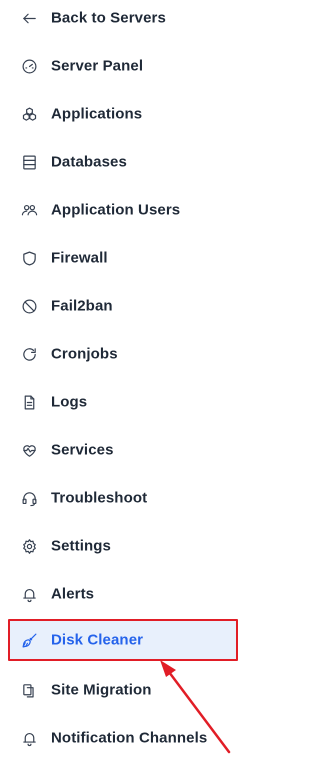 The width and height of the screenshot is (320, 758). What do you see at coordinates (120, 306) in the screenshot?
I see `sidebar-item-fail2ban: Fail2ban` at bounding box center [120, 306].